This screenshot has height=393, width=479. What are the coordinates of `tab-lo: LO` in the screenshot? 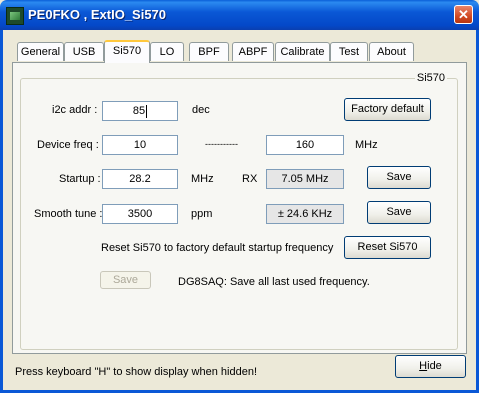 It's located at (167, 51).